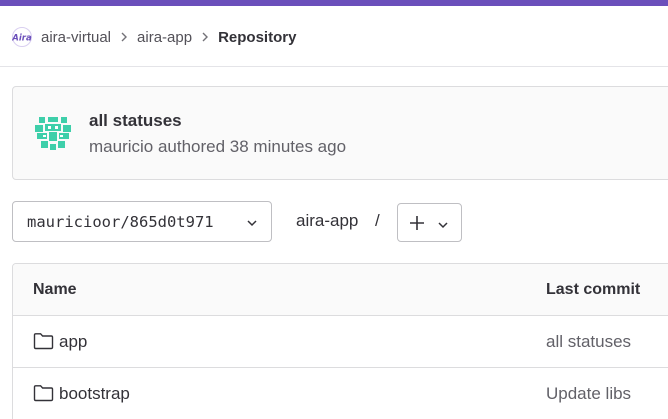 Image resolution: width=668 pixels, height=419 pixels. Describe the element at coordinates (218, 146) in the screenshot. I see `commit-meta: mauricio authored 38 minutes ago` at that location.